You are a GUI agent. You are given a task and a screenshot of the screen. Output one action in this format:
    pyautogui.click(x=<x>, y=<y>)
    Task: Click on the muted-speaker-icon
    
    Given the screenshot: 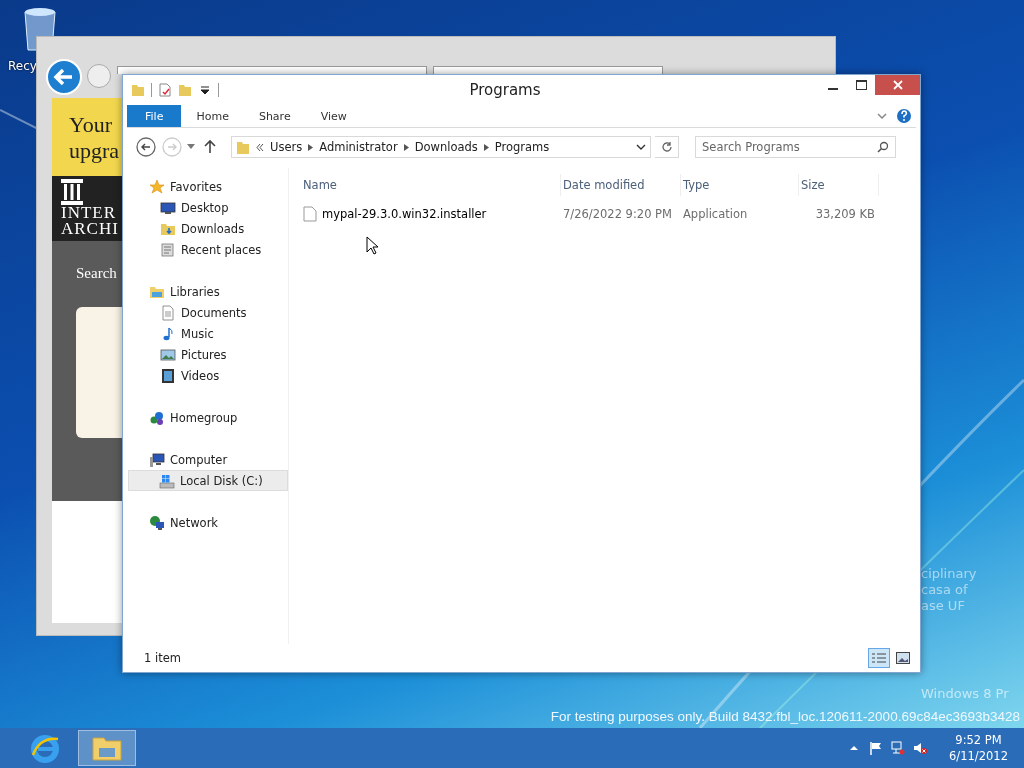 What is the action you would take?
    pyautogui.click(x=920, y=748)
    